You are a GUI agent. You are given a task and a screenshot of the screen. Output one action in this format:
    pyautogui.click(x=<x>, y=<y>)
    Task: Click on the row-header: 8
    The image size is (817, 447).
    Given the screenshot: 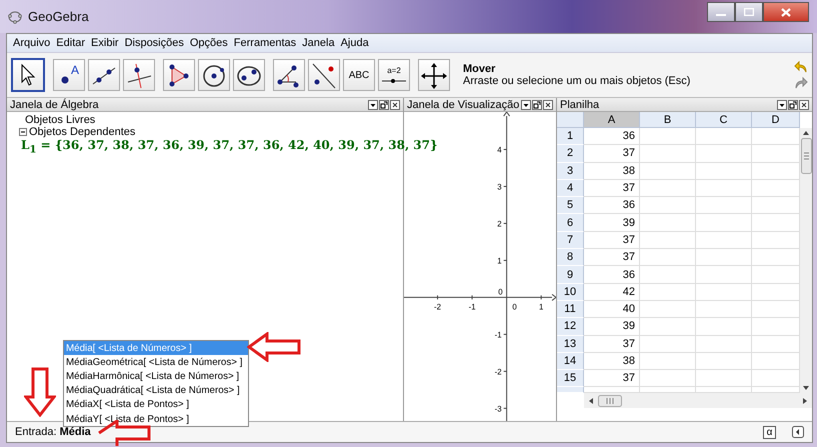 What is the action you would take?
    pyautogui.click(x=570, y=257)
    